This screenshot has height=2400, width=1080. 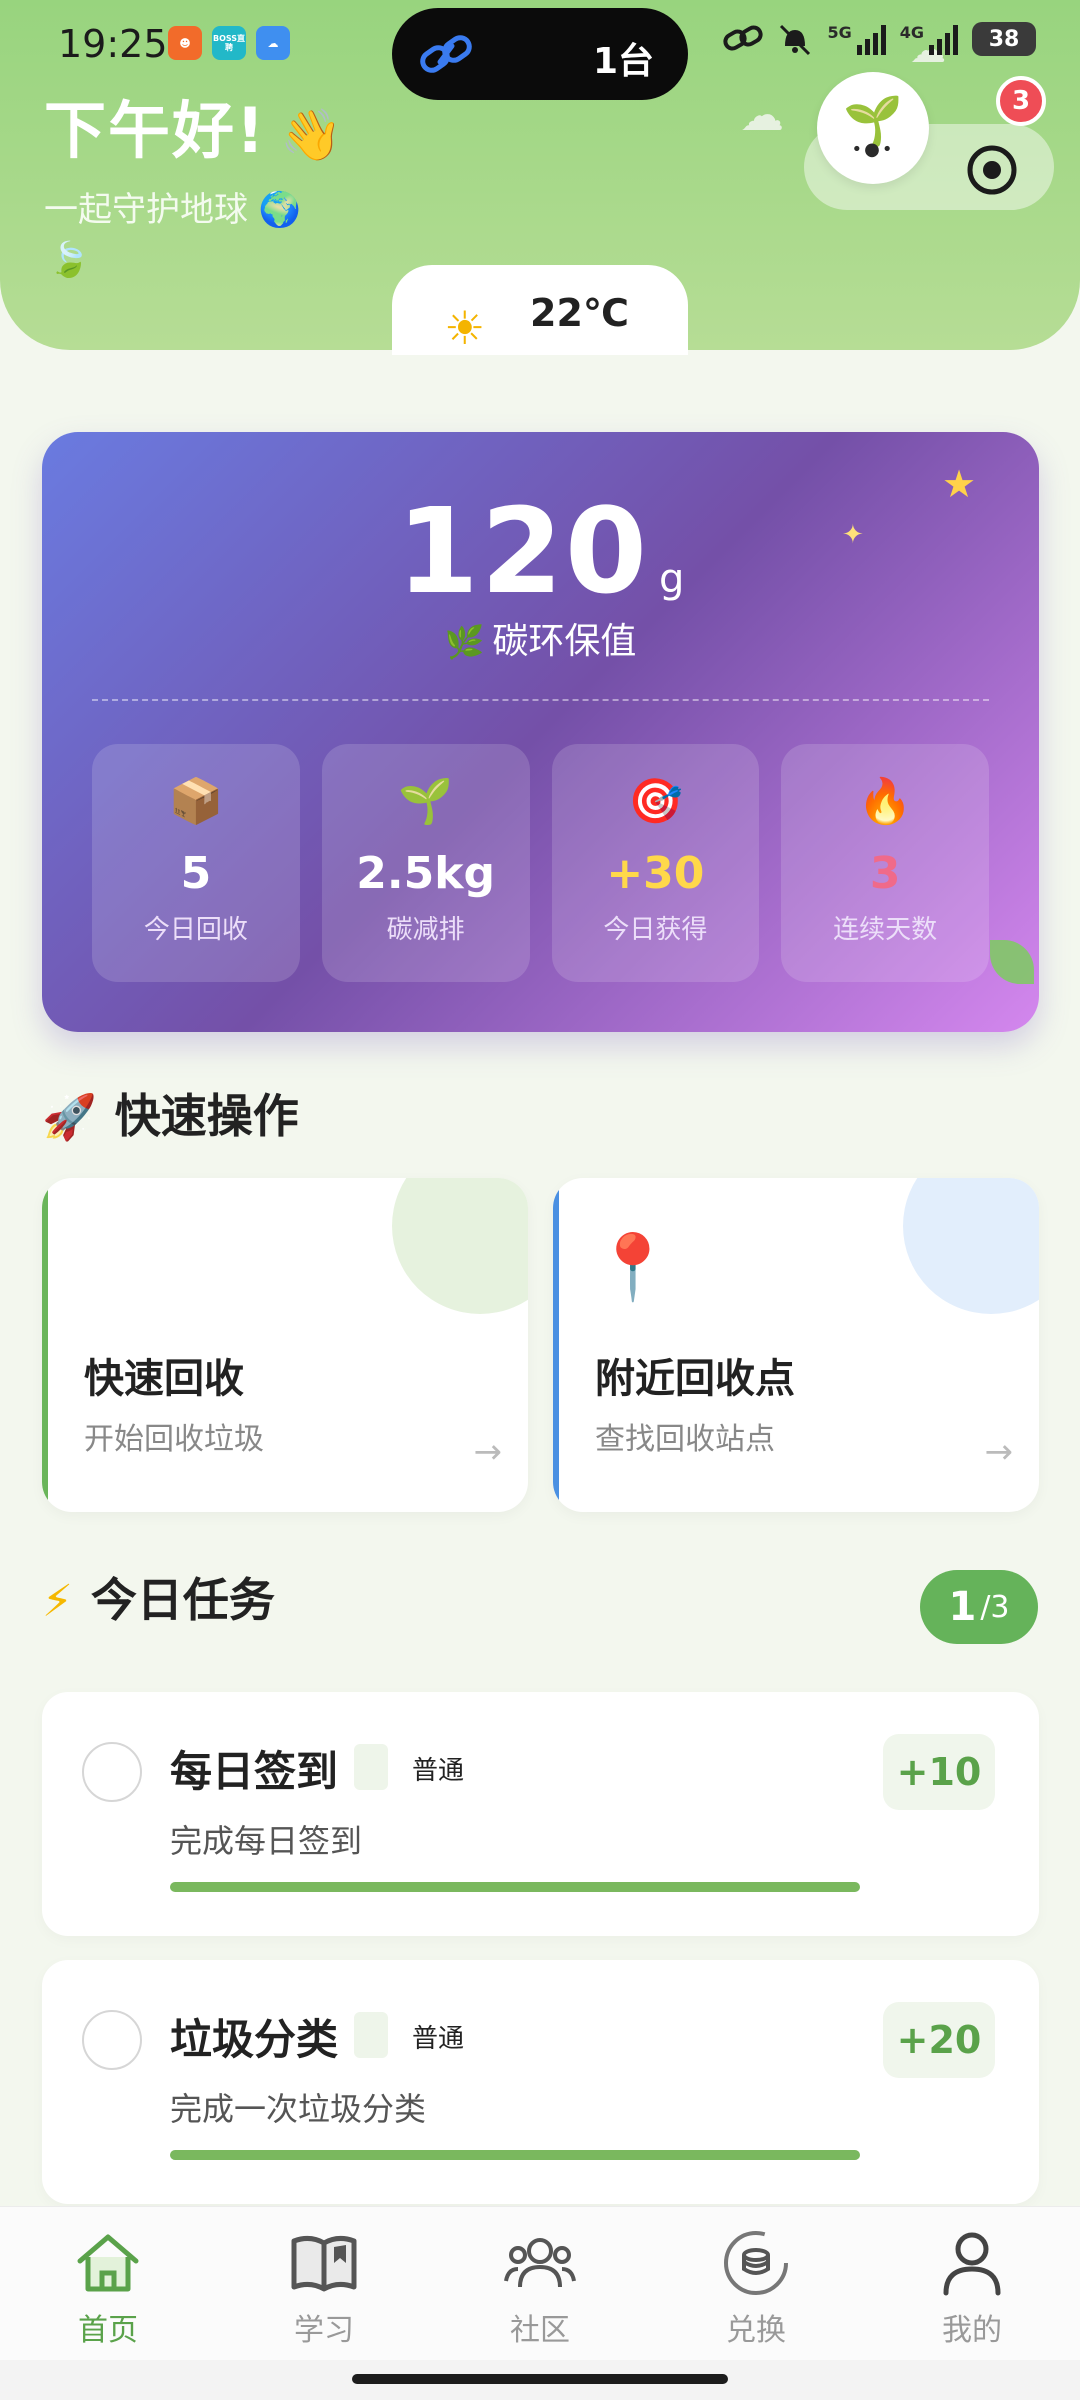 I want to click on status-app-icons: ☻ BOSS直聘 ☁, so click(x=229, y=43).